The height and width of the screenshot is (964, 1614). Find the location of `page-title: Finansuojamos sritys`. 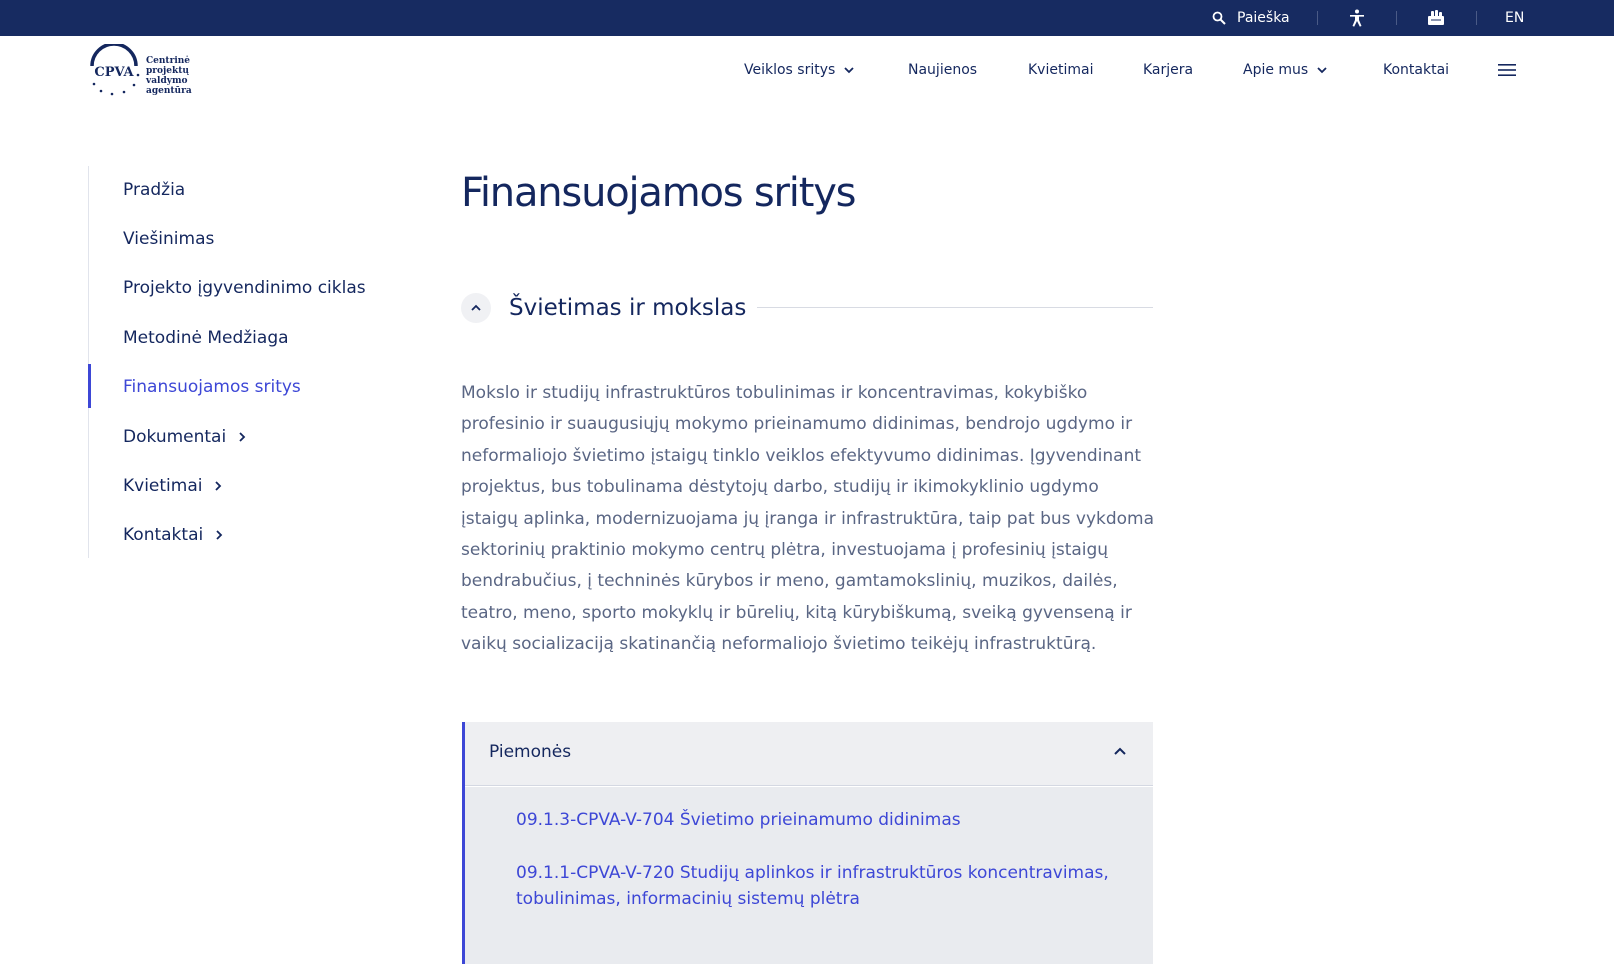

page-title: Finansuojamos sritys is located at coordinates (659, 193).